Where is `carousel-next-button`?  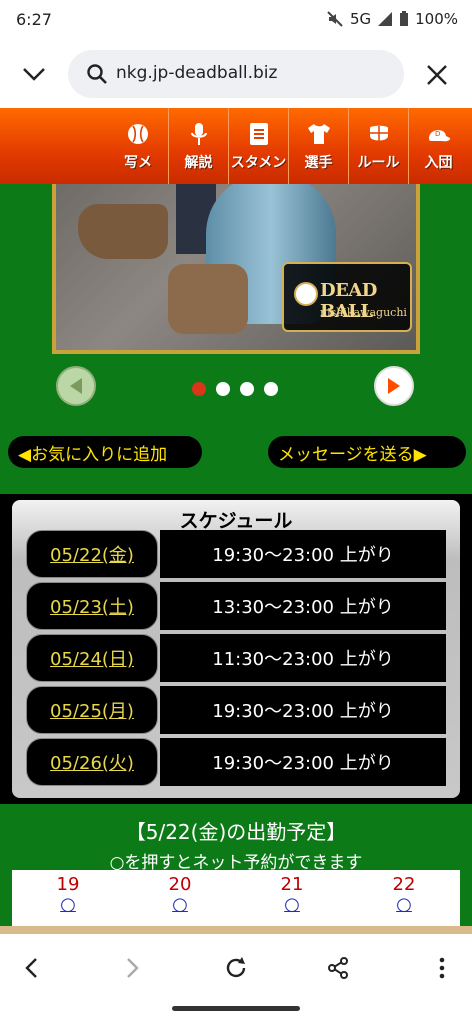 carousel-next-button is located at coordinates (394, 386).